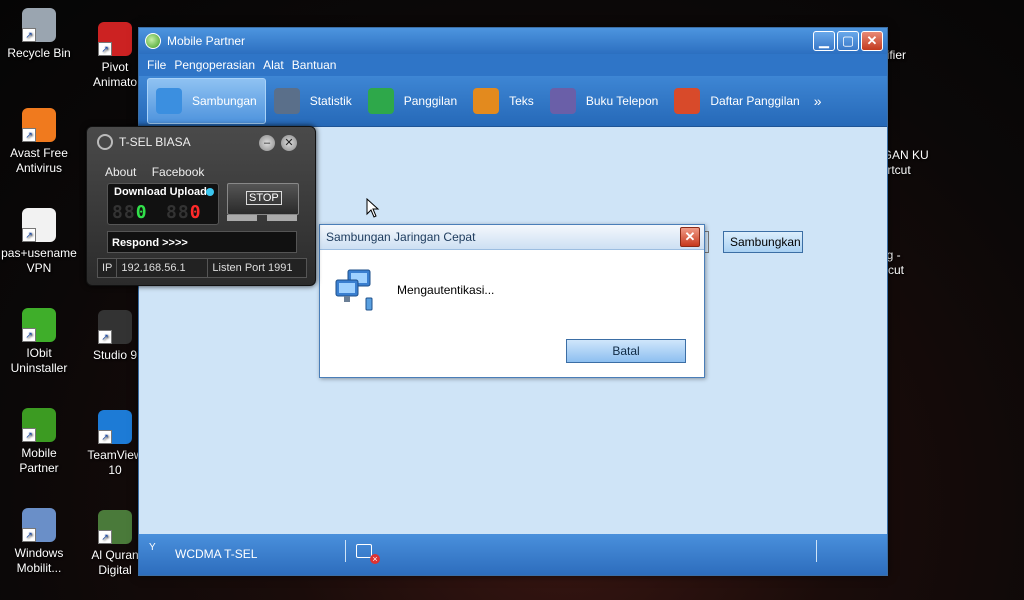 This screenshot has height=600, width=1024. Describe the element at coordinates (430, 101) in the screenshot. I see `toolbar-label: Panggilan` at that location.